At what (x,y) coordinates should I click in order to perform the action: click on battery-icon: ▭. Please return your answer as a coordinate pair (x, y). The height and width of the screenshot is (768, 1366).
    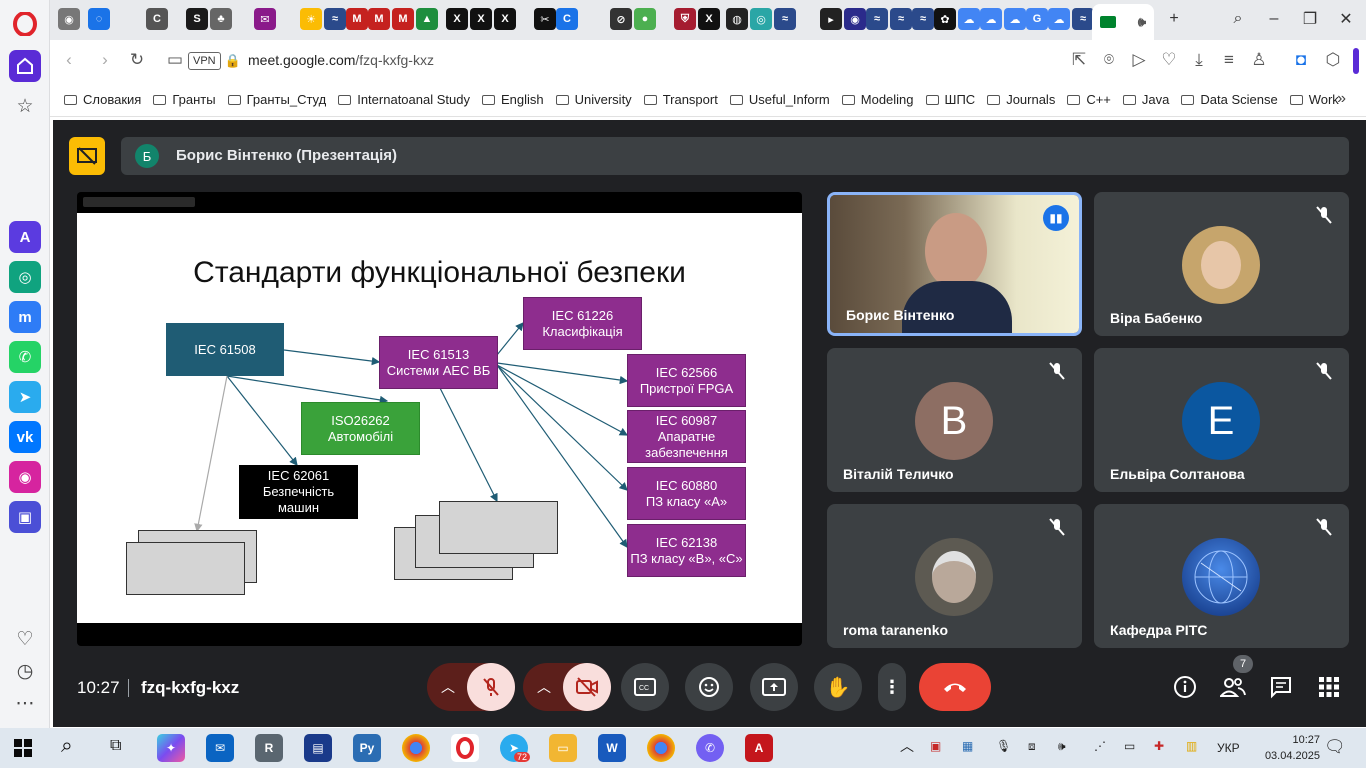
    Looking at the image, I should click on (1129, 746).